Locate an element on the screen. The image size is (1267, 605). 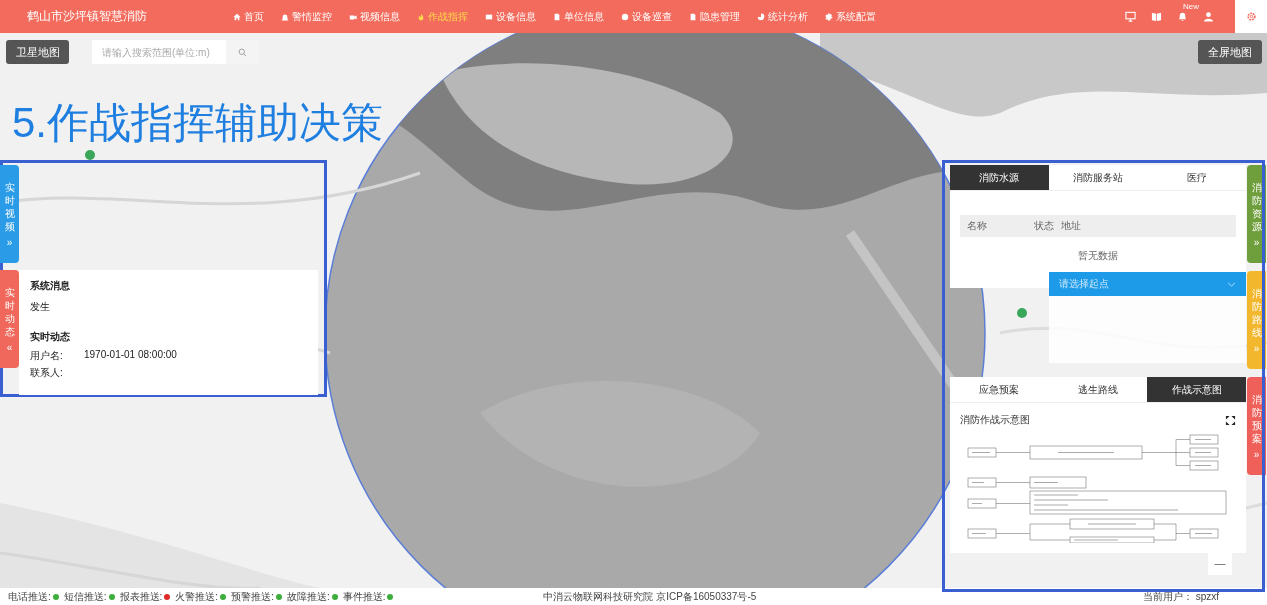
section-heading: 系统消息 is located at coordinates (50, 286).